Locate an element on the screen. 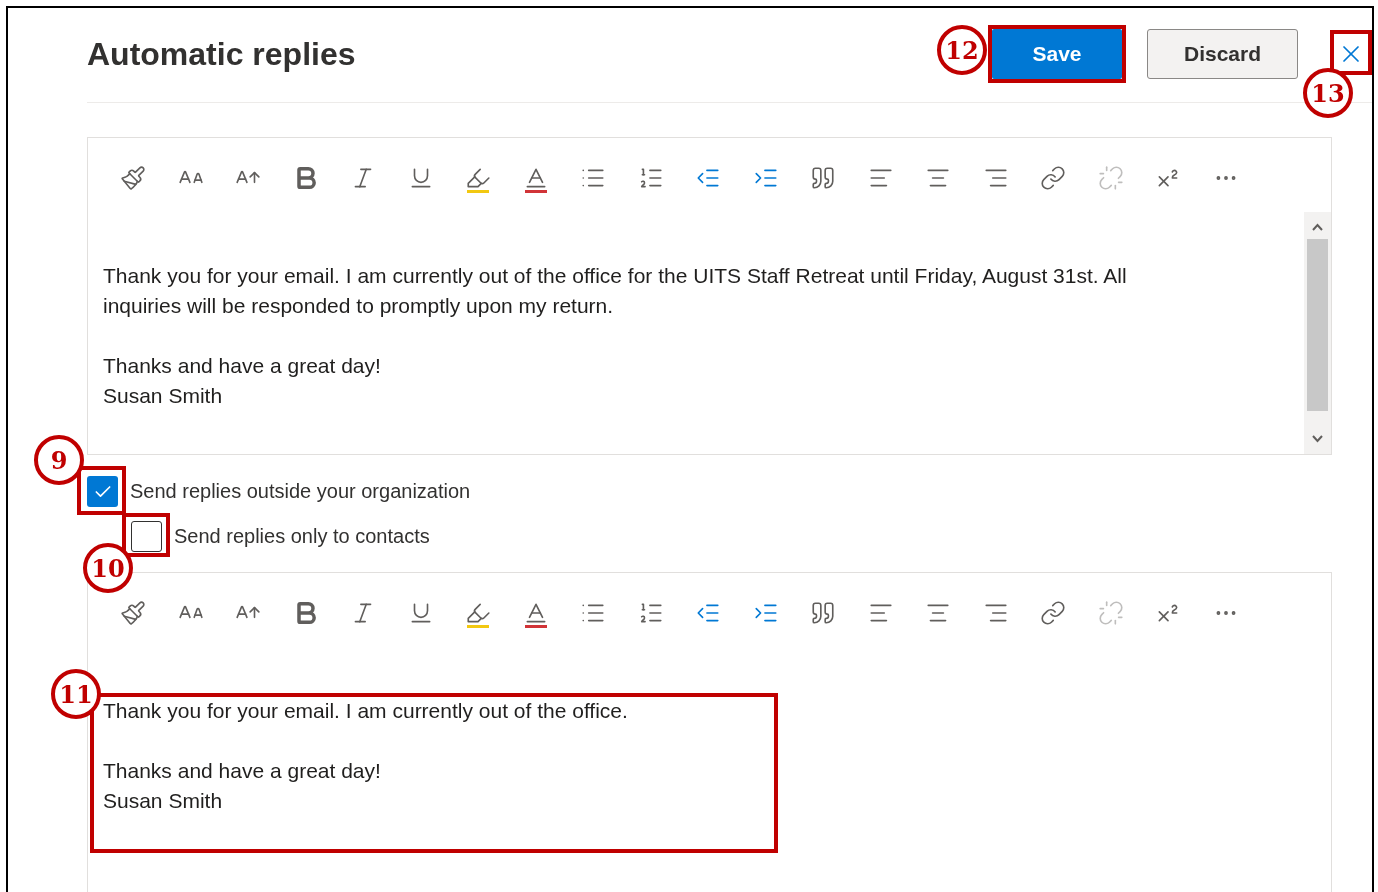  callout-number: 11 is located at coordinates (76, 694).